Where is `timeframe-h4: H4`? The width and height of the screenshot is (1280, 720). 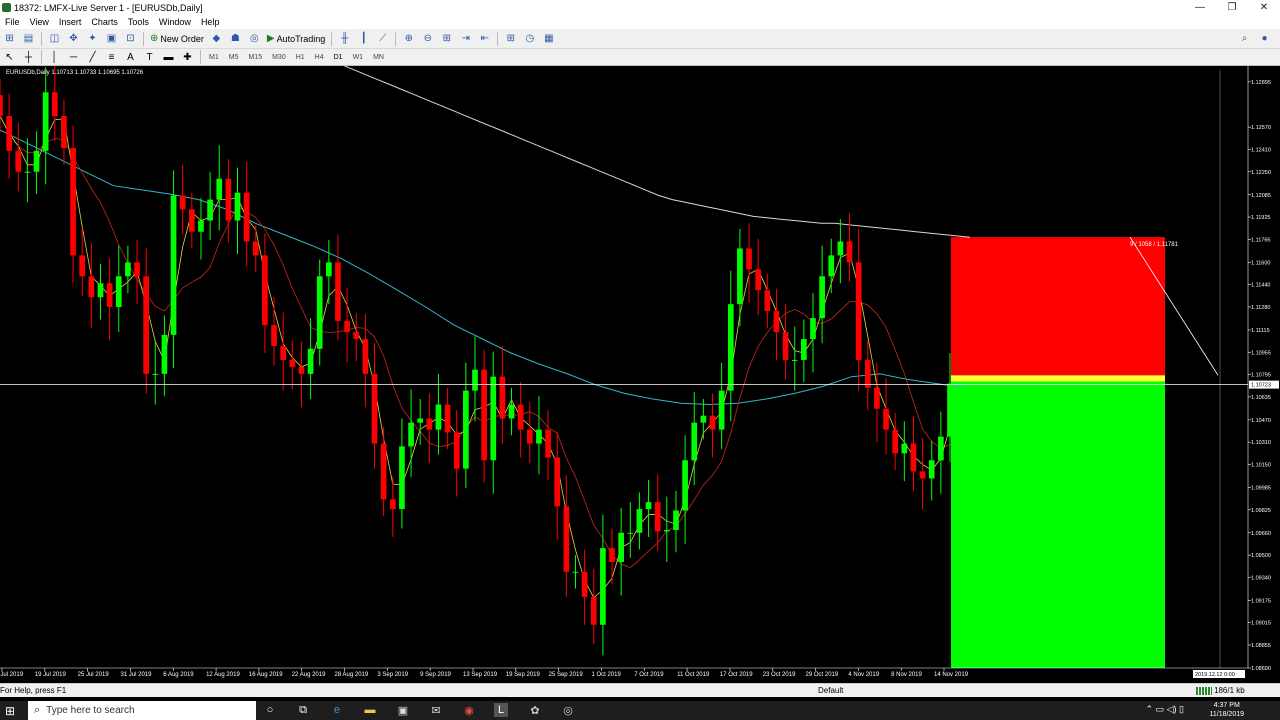
timeframe-h4: H4 is located at coordinates (319, 57).